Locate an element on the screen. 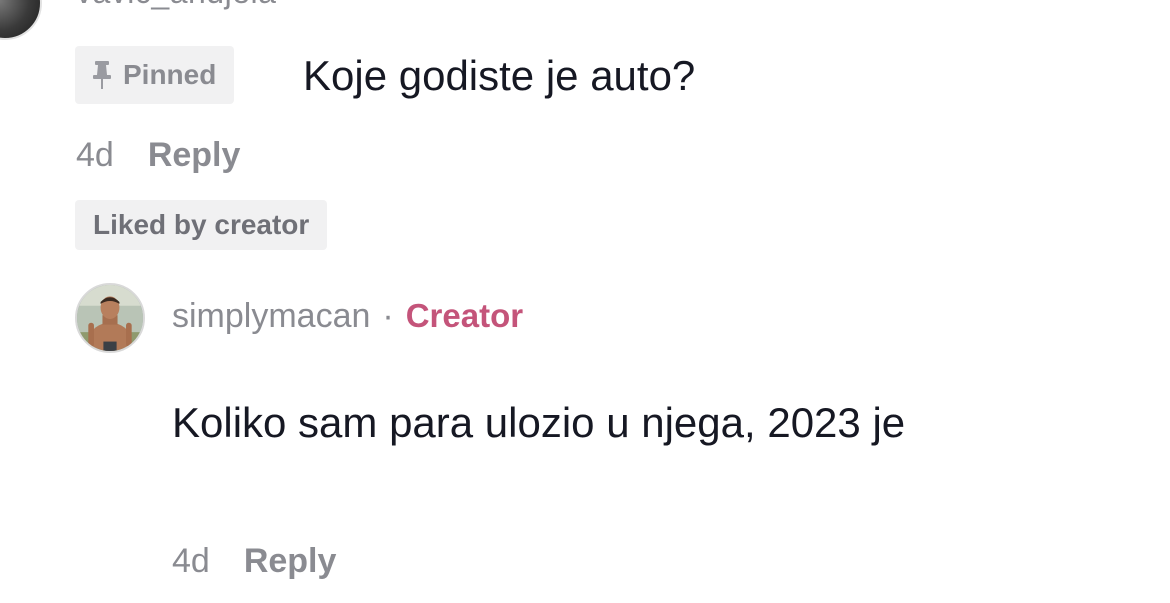 Image resolution: width=1170 pixels, height=603 pixels. reply-header: simplymacan · Creator is located at coordinates (347, 316).